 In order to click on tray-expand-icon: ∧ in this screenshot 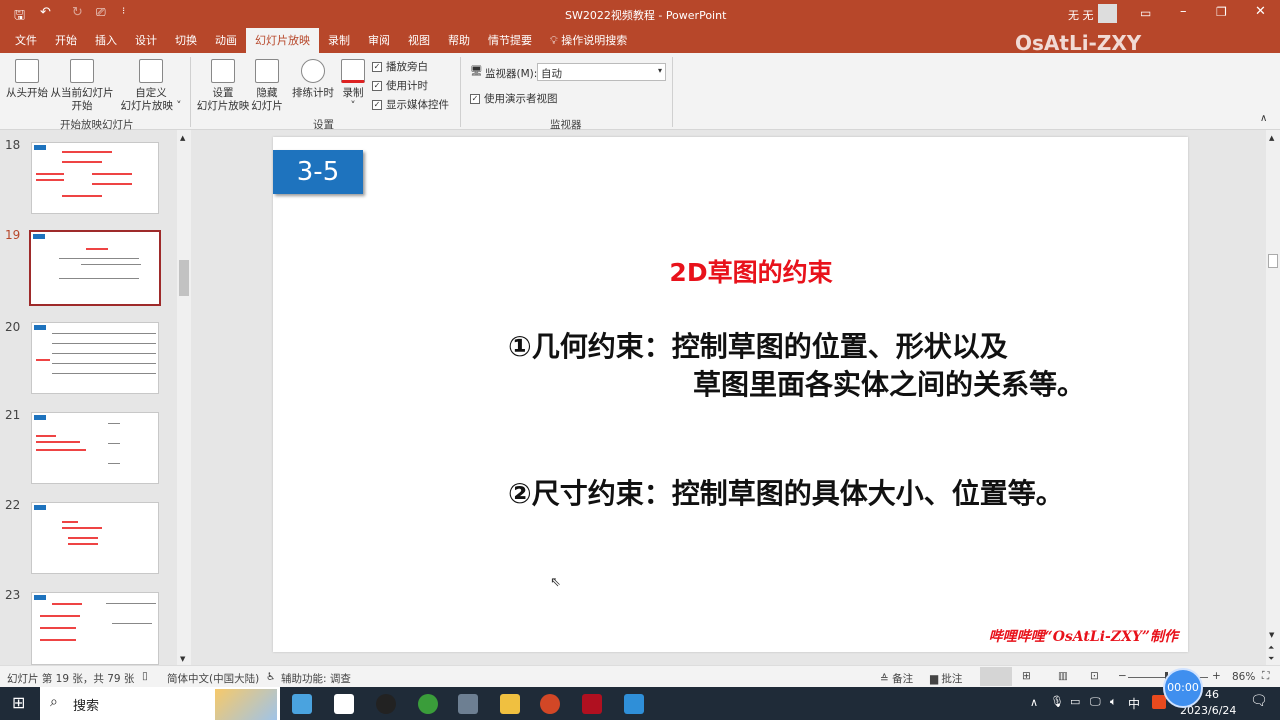, I will do `click(1034, 702)`.